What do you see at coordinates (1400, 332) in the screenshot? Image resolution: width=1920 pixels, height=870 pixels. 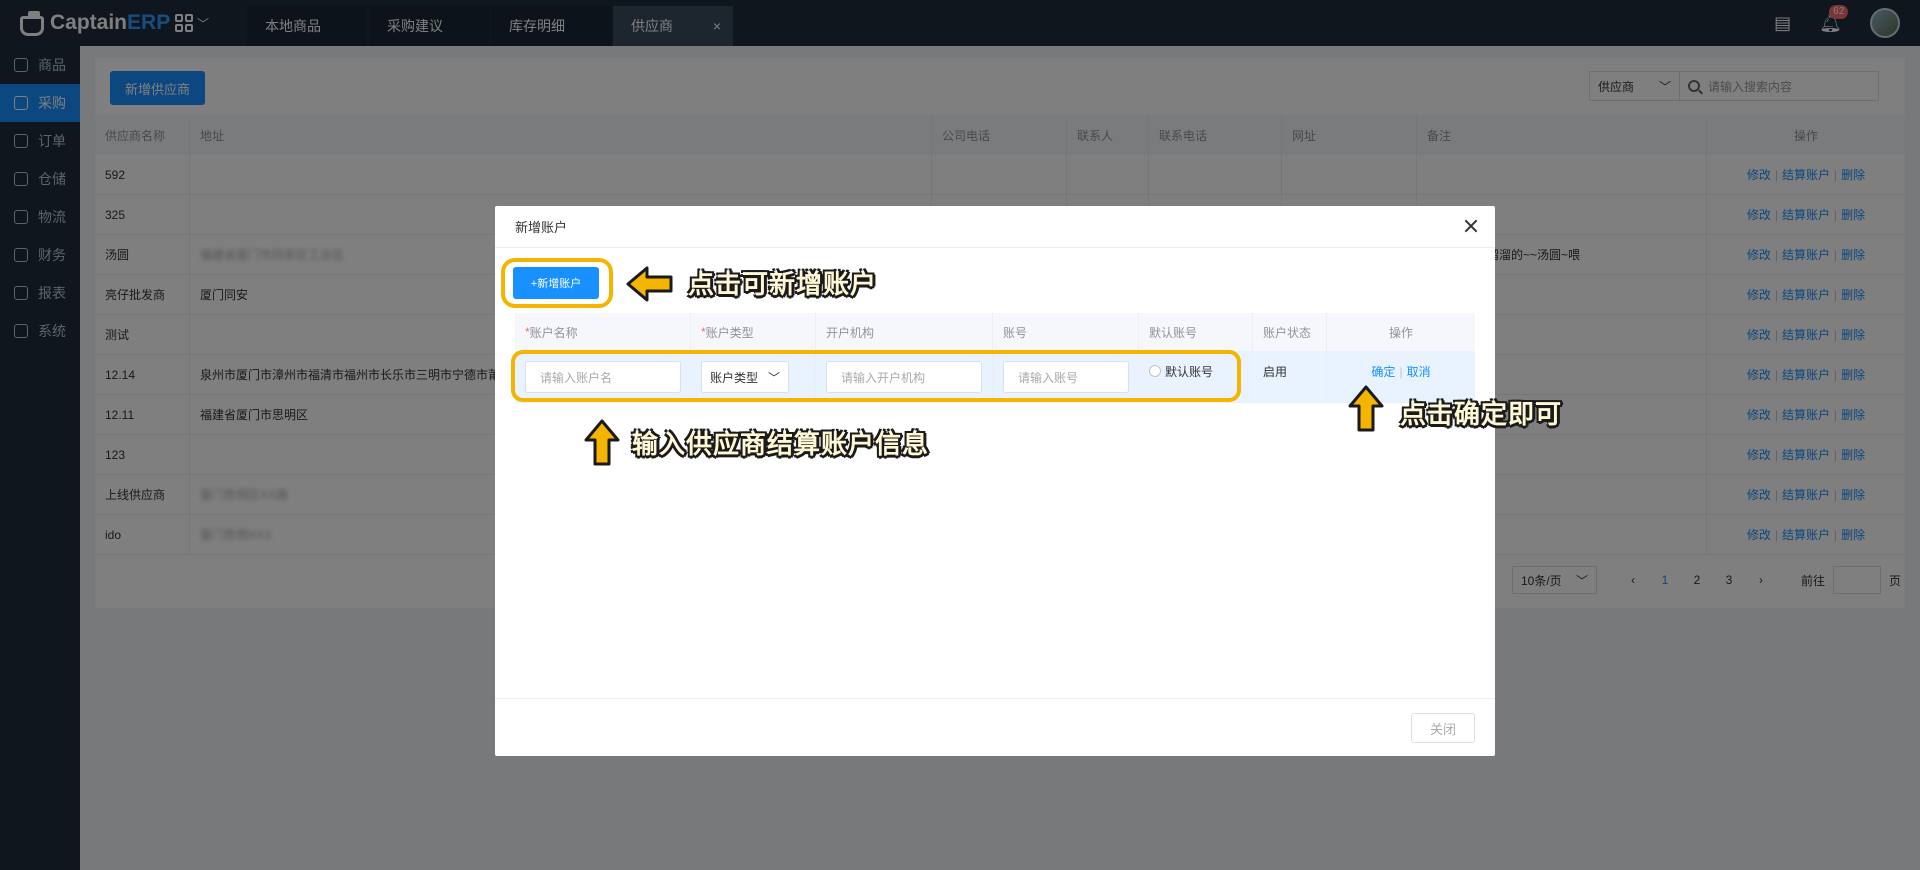 I see `col-account-actions: 操作` at bounding box center [1400, 332].